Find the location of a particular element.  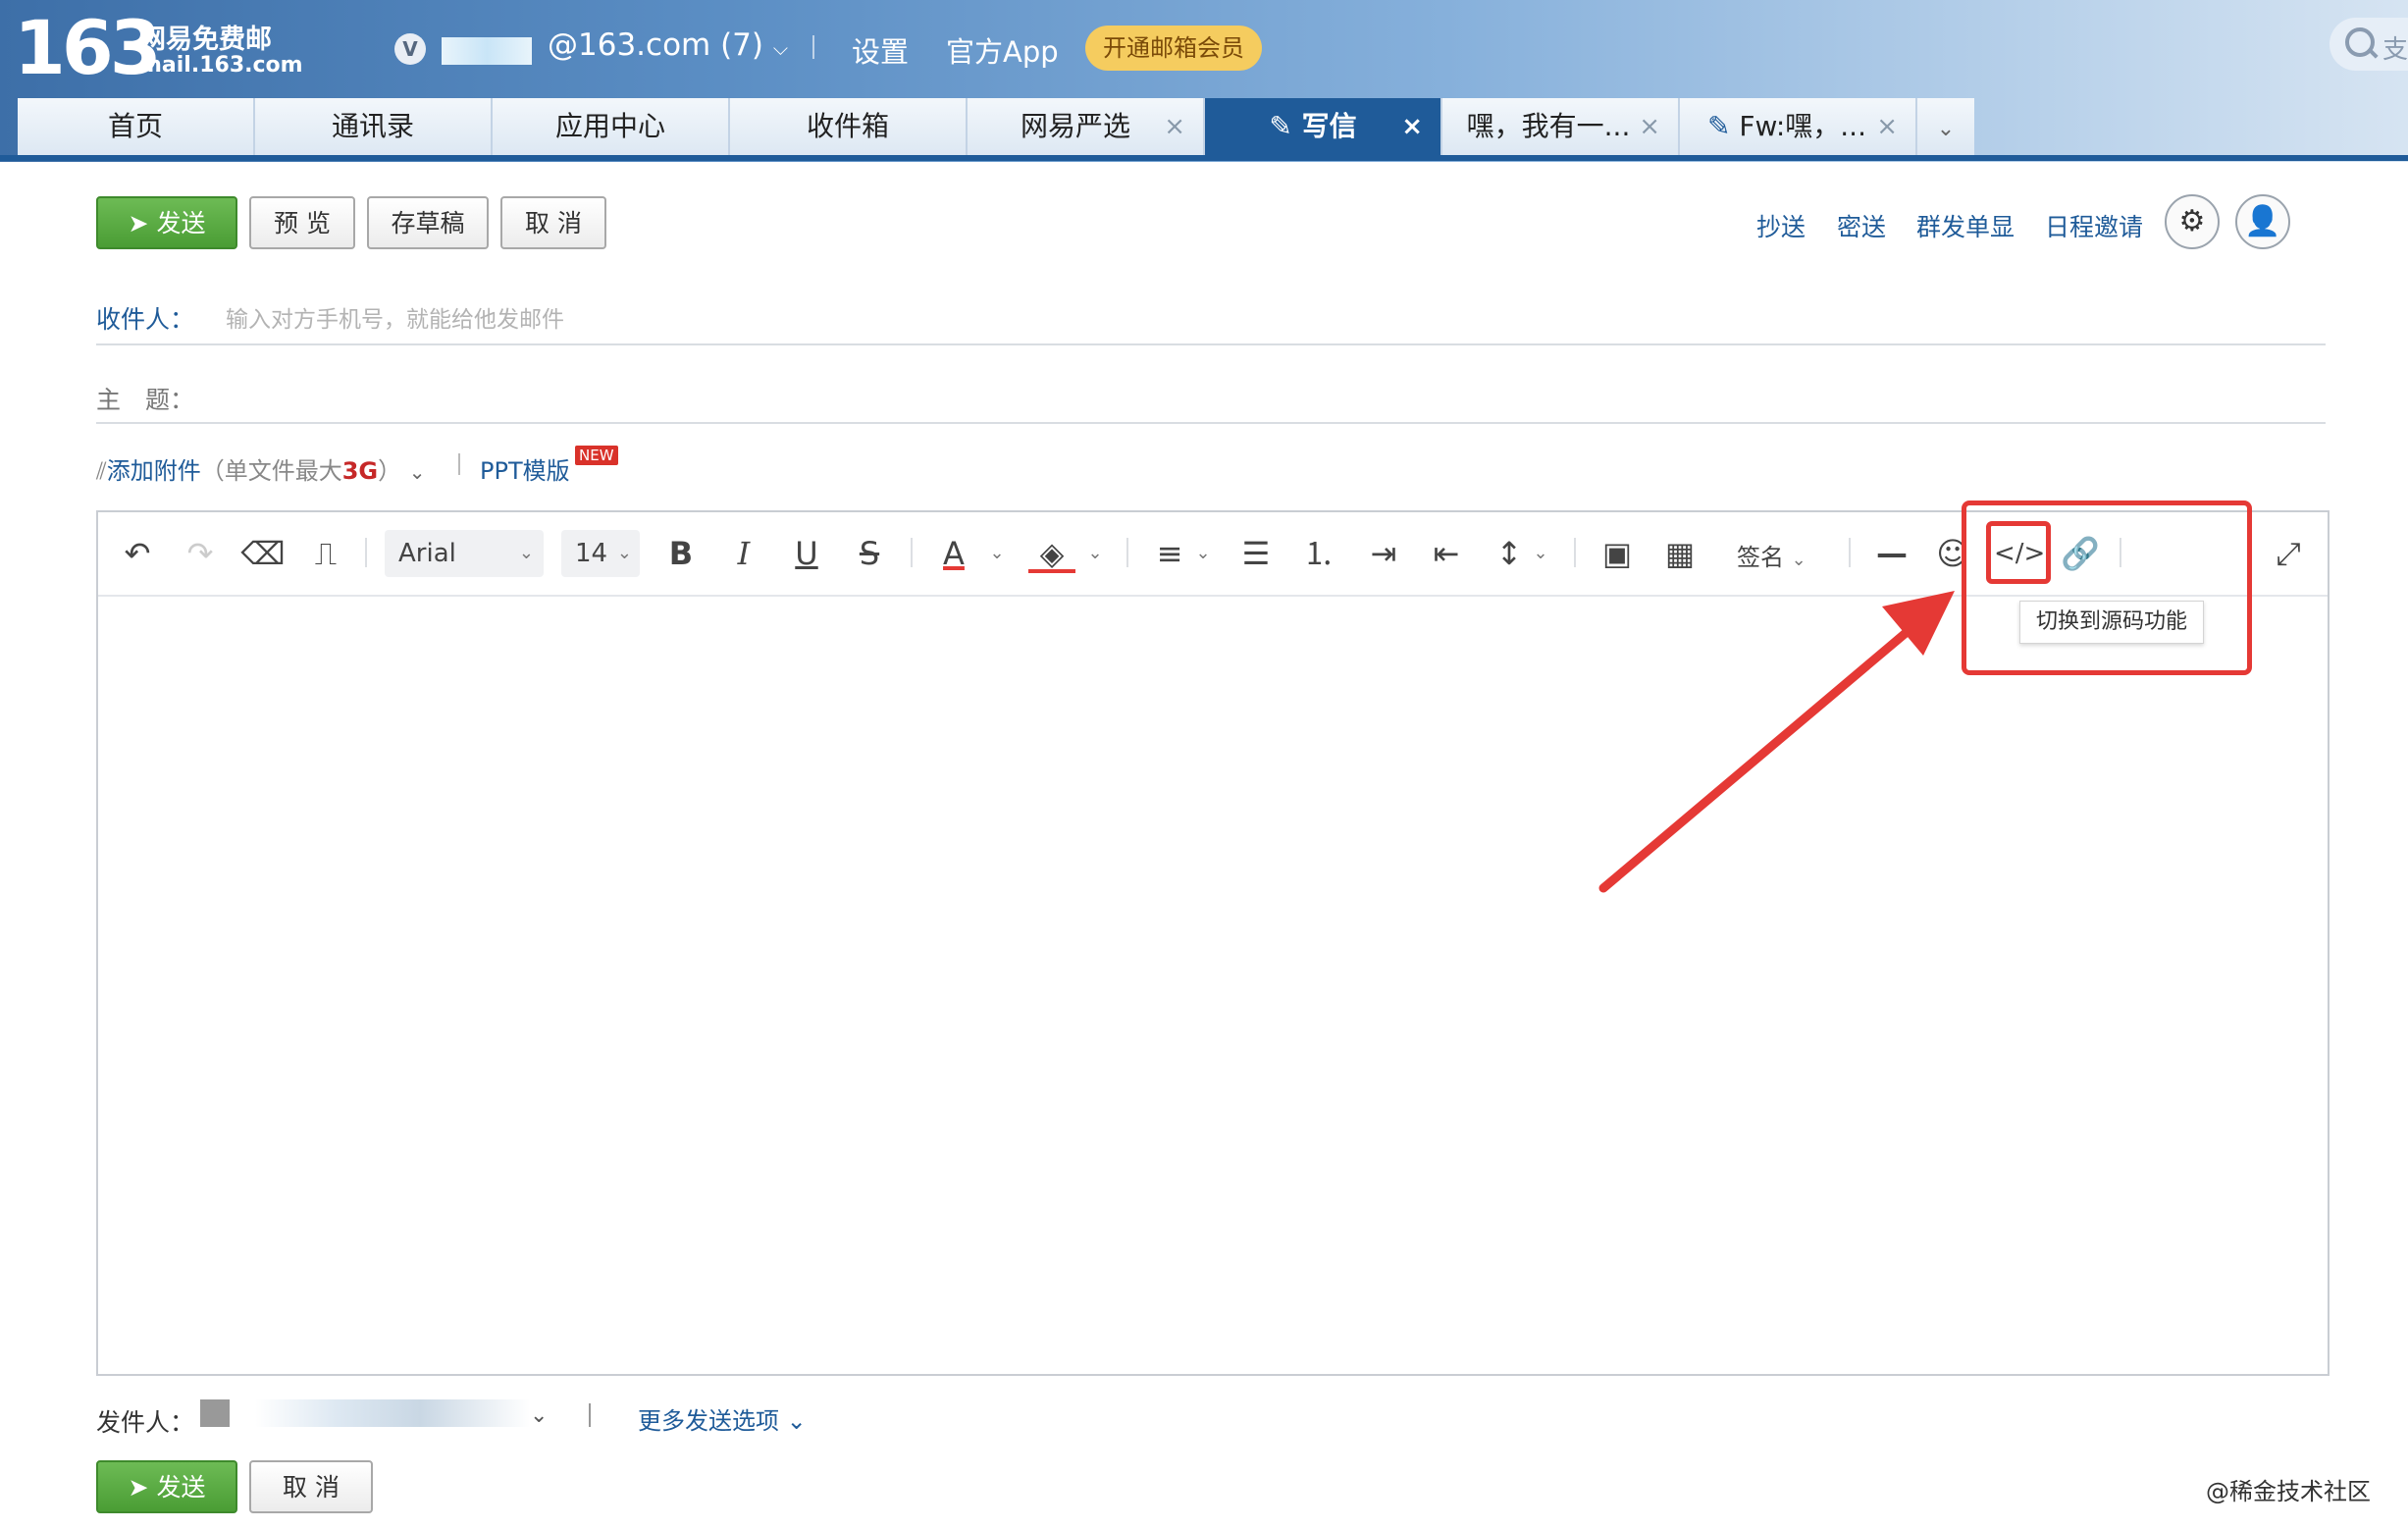

paper-plane-icon: ➤ is located at coordinates (139, 1487).